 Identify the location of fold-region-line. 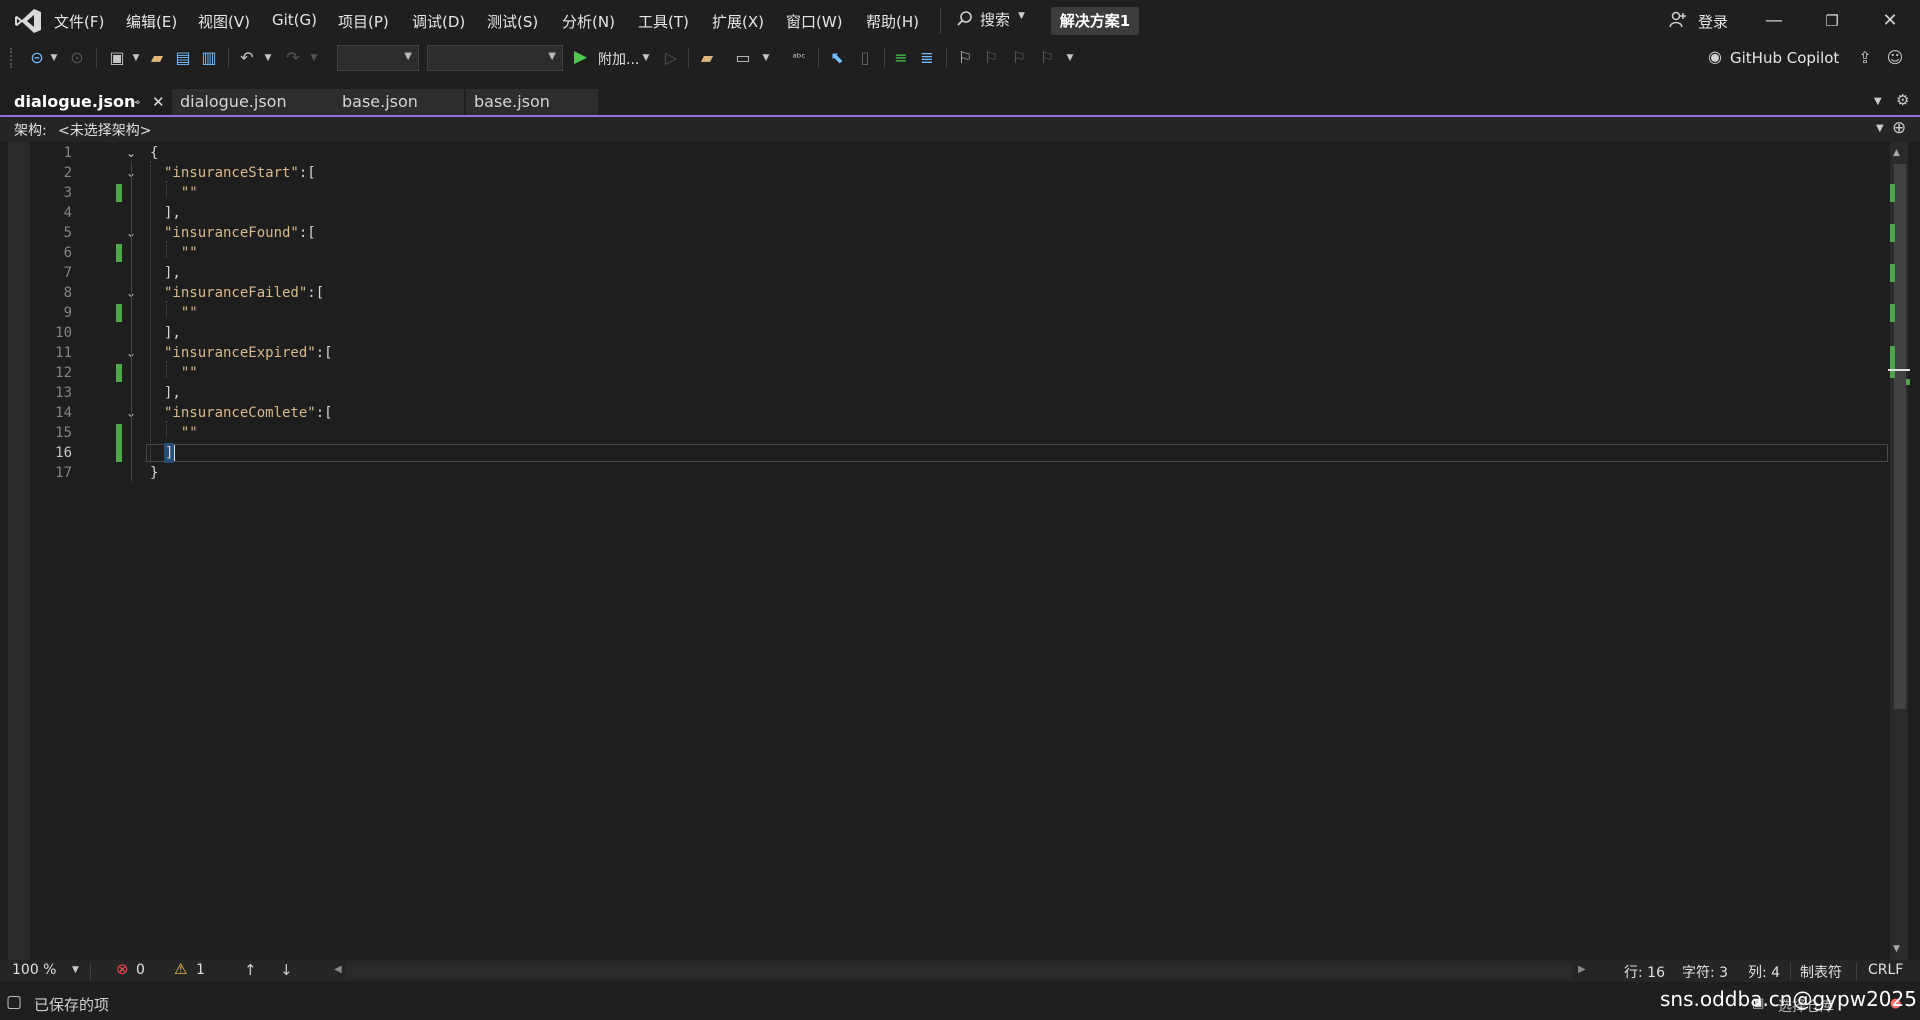
(131, 321).